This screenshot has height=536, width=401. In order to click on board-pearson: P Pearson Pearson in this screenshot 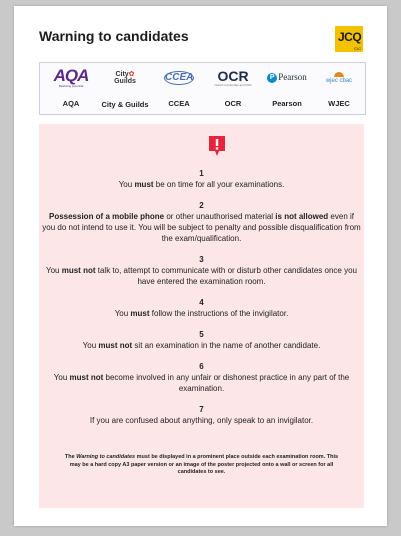, I will do `click(287, 88)`.